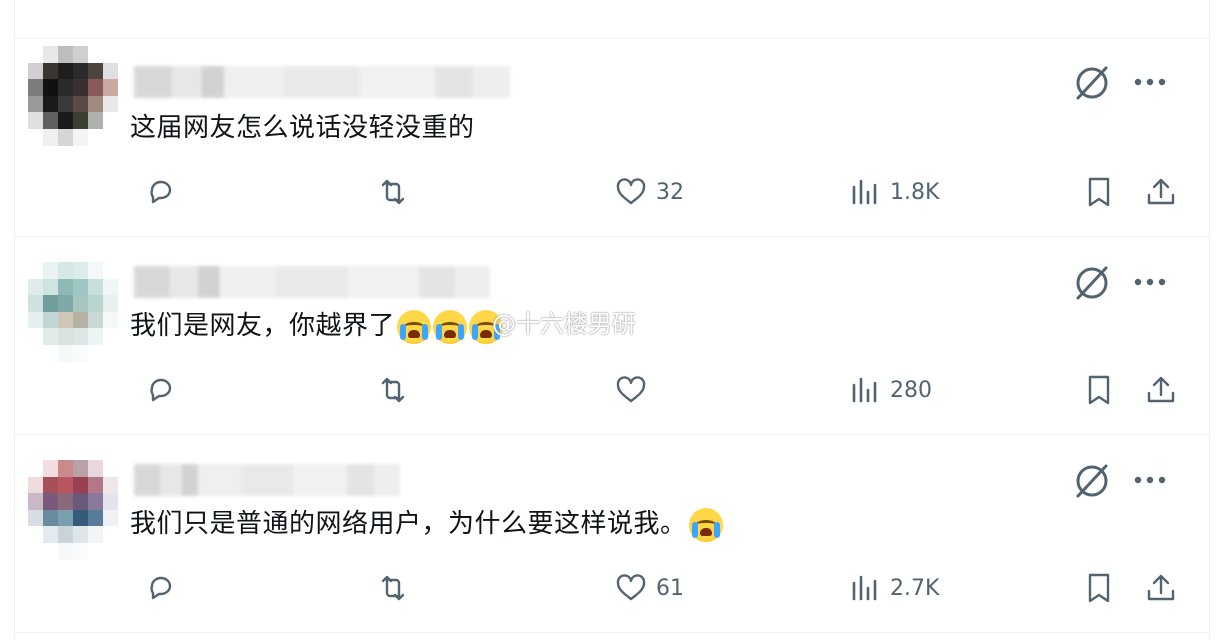 Image resolution: width=1222 pixels, height=640 pixels. Describe the element at coordinates (660, 390) in the screenshot. I see `post-actions: 280` at that location.